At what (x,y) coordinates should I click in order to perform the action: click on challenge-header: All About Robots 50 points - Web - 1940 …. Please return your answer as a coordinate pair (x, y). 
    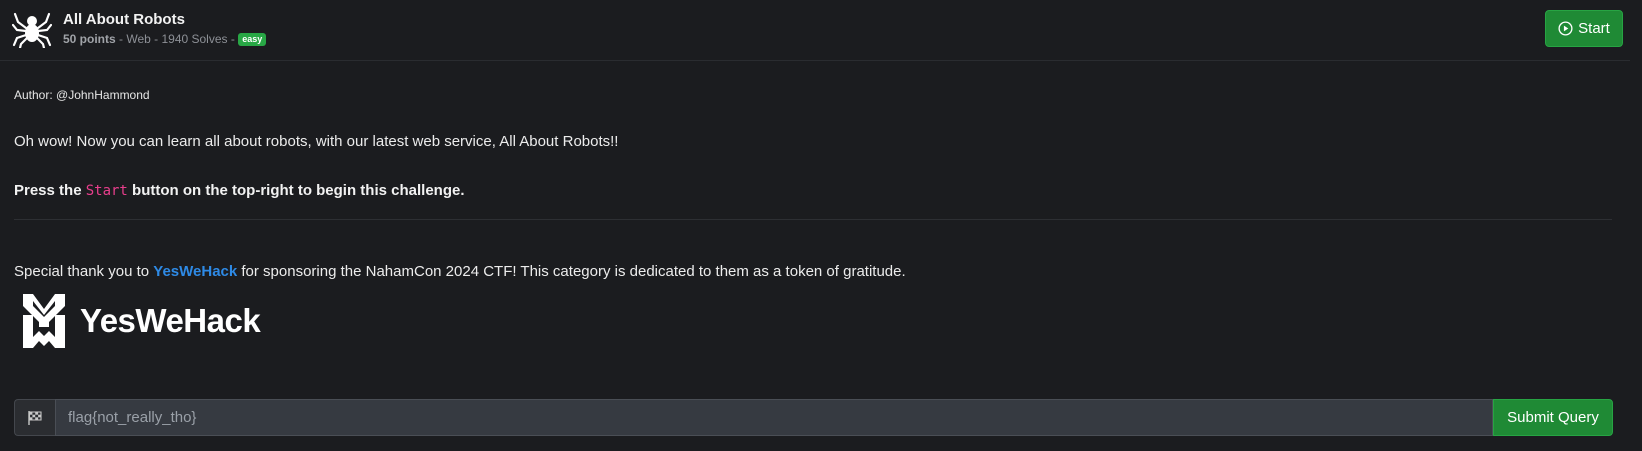
    Looking at the image, I should click on (815, 30).